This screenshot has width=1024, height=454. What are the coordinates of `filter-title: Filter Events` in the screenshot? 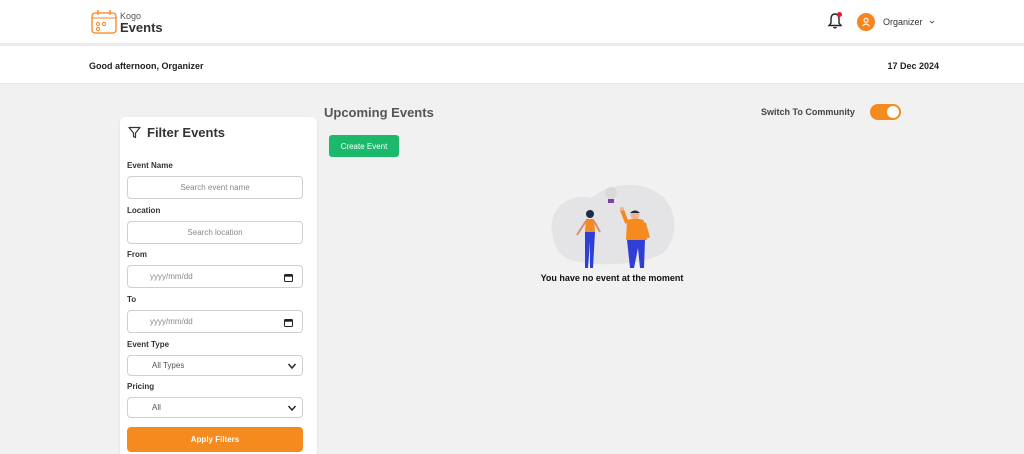 It's located at (176, 132).